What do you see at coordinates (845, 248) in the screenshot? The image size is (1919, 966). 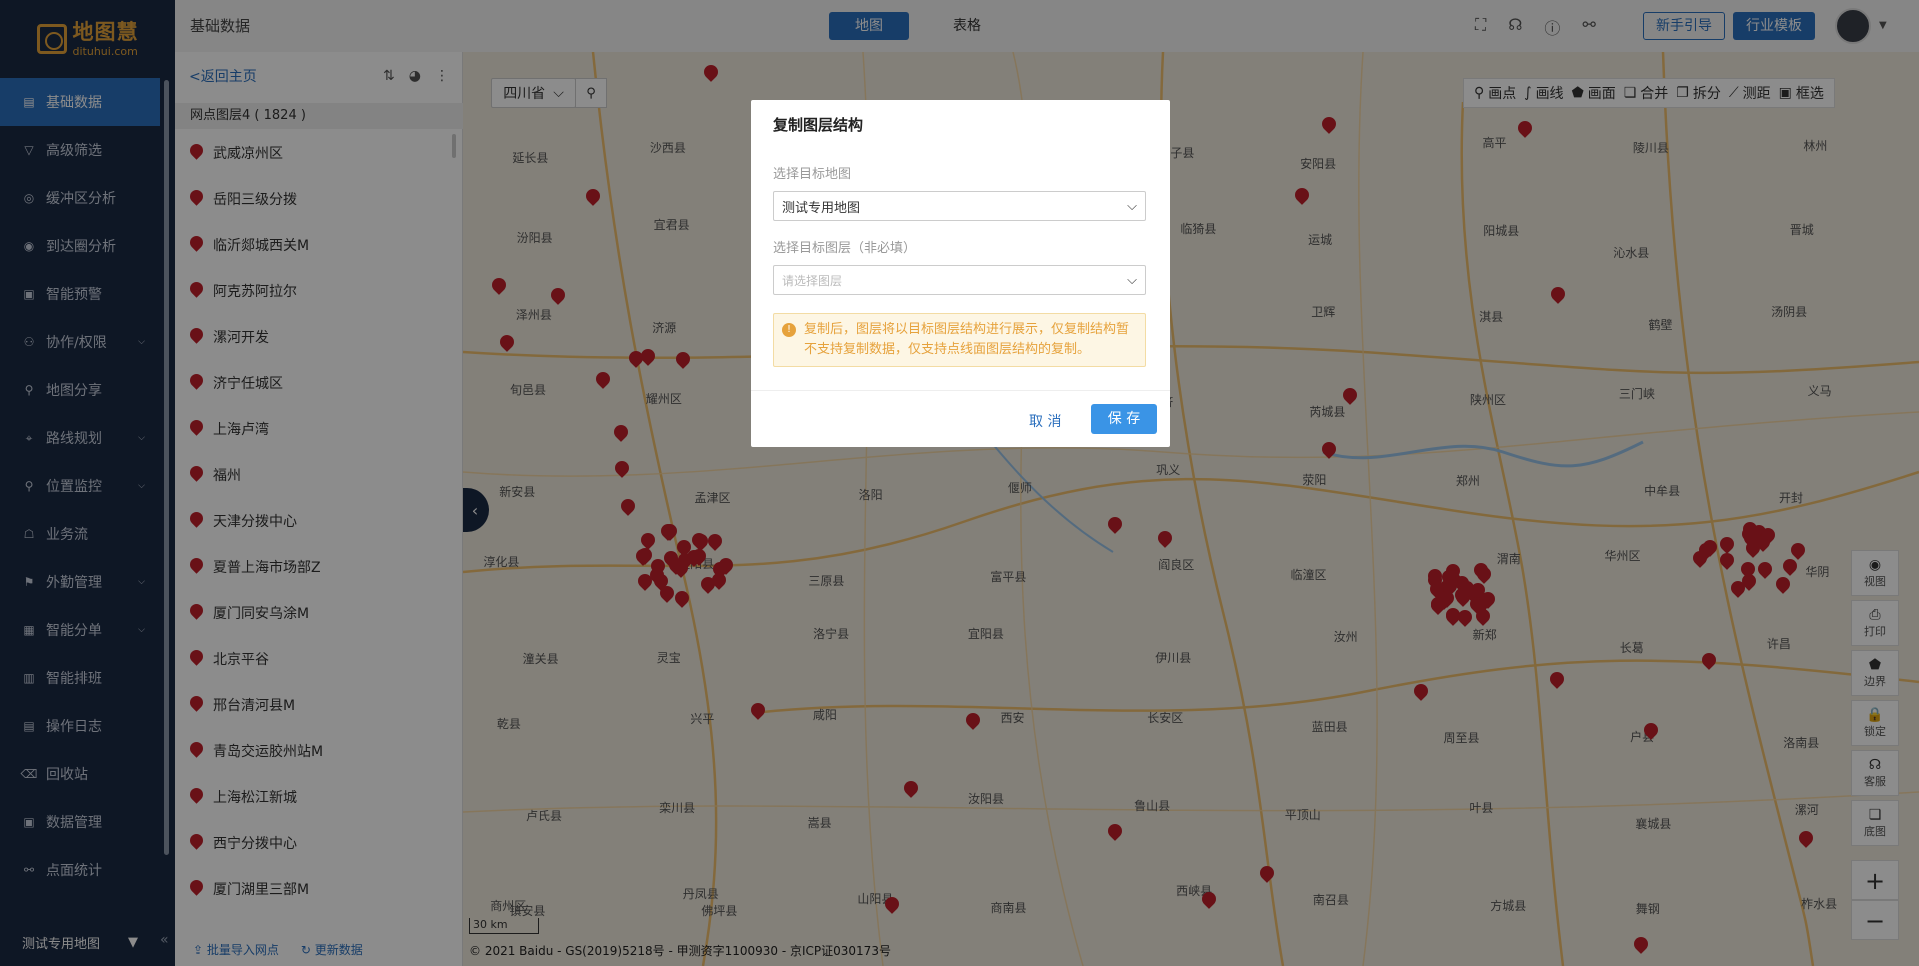 I see `target-layer-label: 选择目标图层（非必填）` at bounding box center [845, 248].